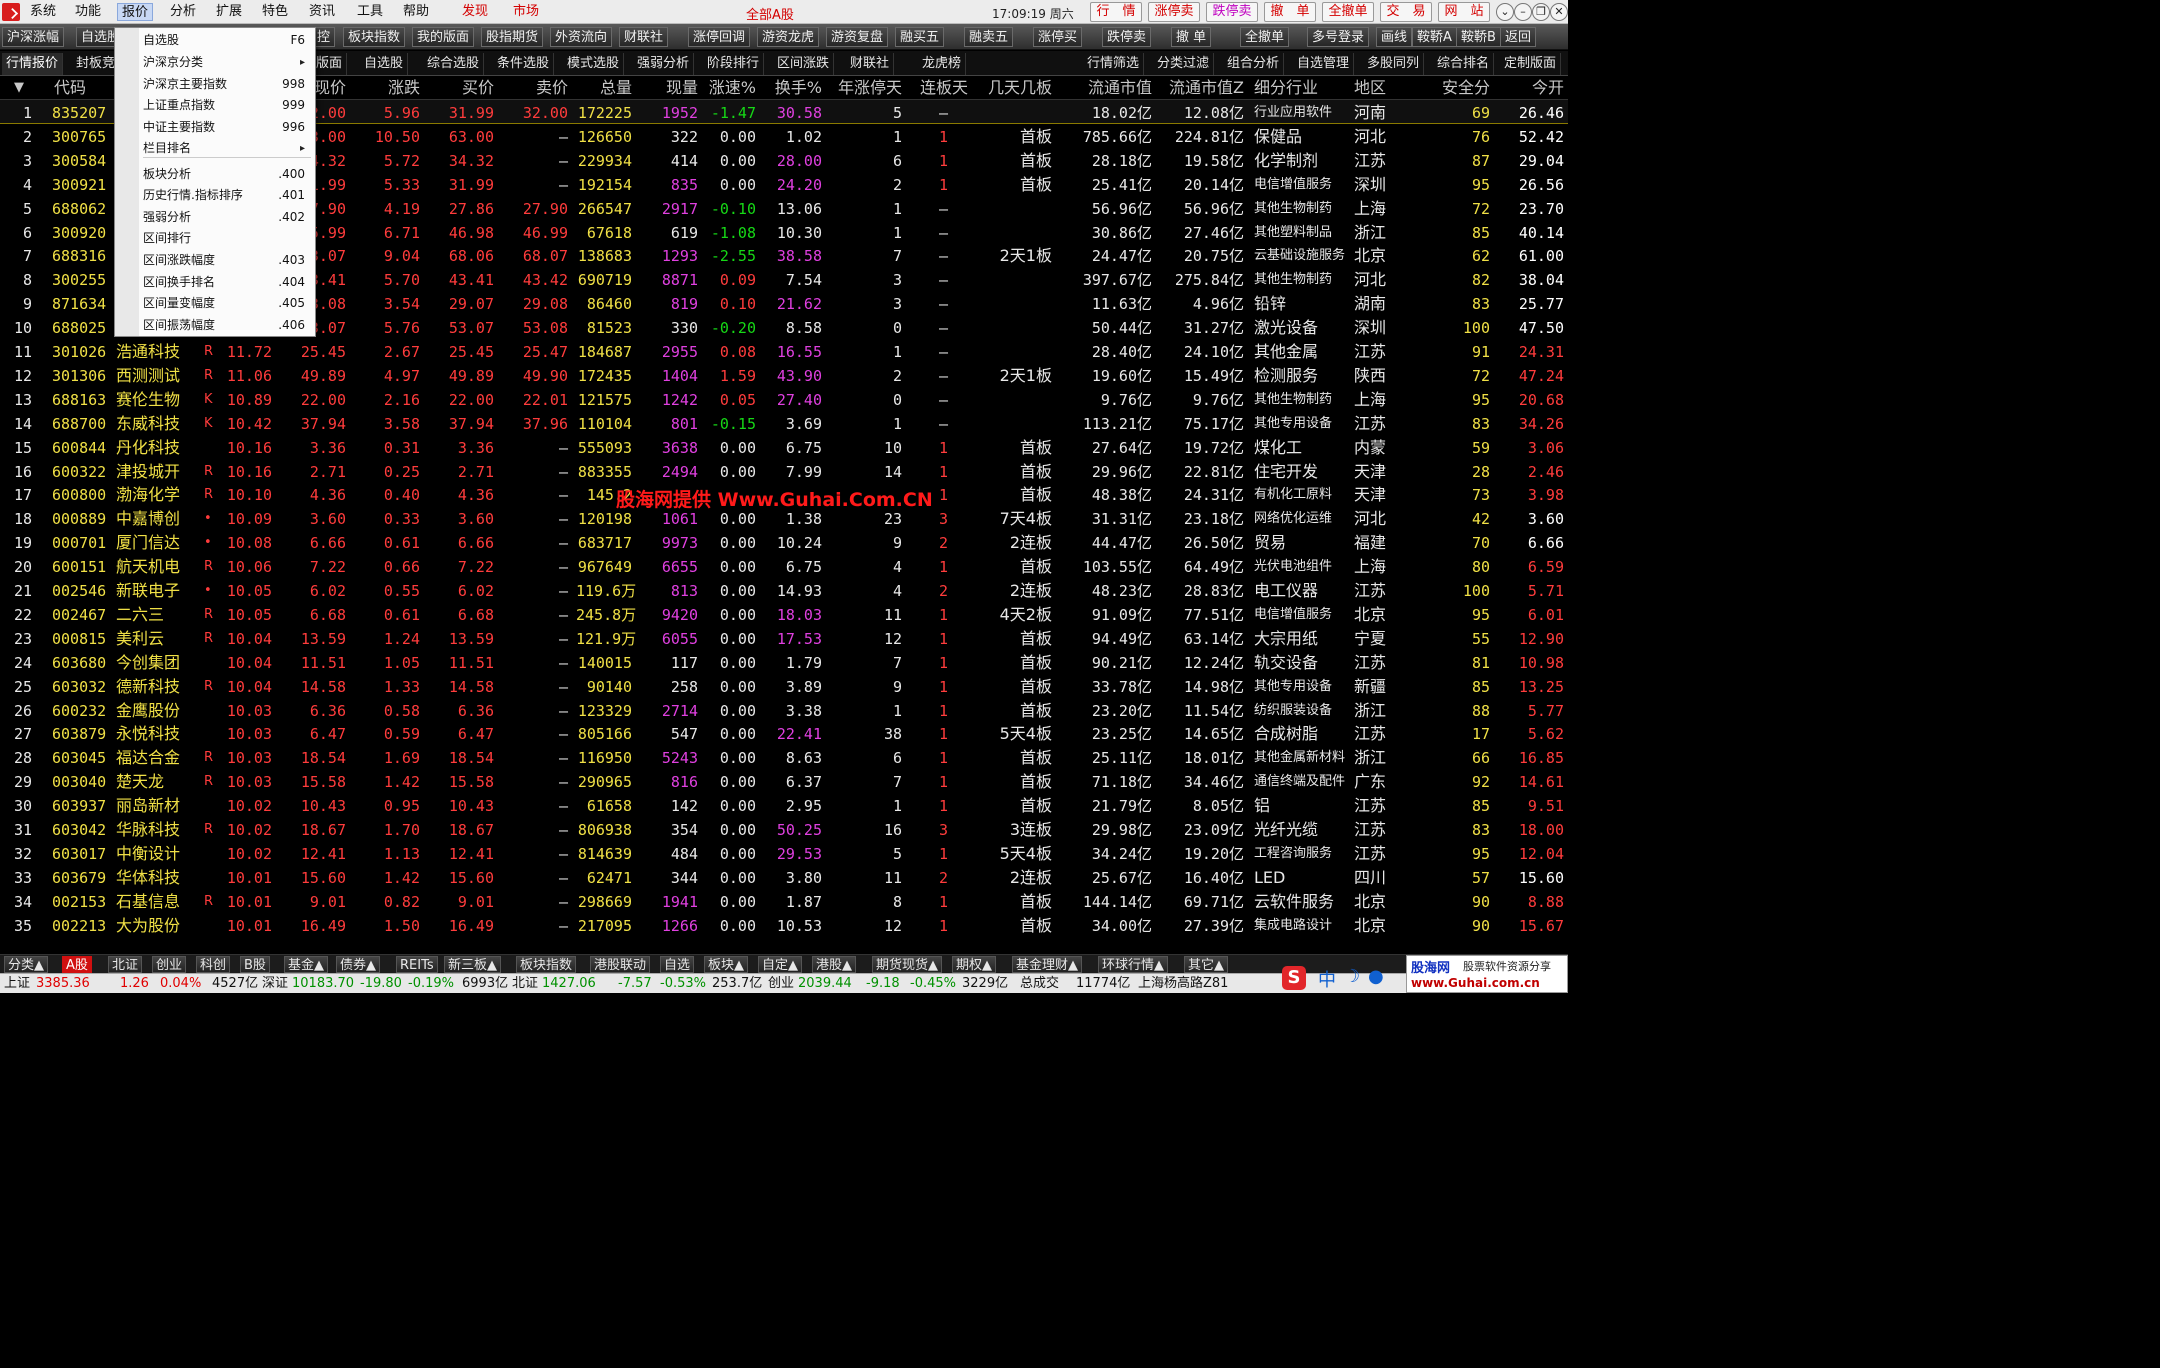 This screenshot has height=1368, width=2160. What do you see at coordinates (834, 964) in the screenshot?
I see `category-tab: 港股▲` at bounding box center [834, 964].